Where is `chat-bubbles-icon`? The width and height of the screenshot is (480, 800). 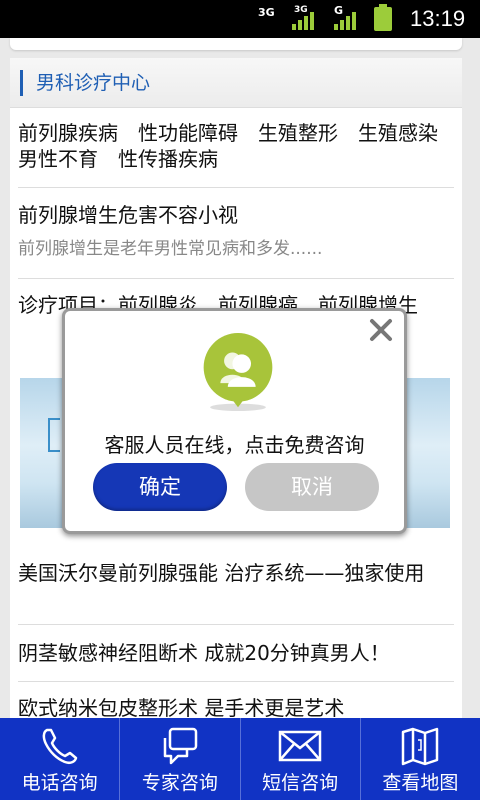
chat-bubbles-icon is located at coordinates (180, 746).